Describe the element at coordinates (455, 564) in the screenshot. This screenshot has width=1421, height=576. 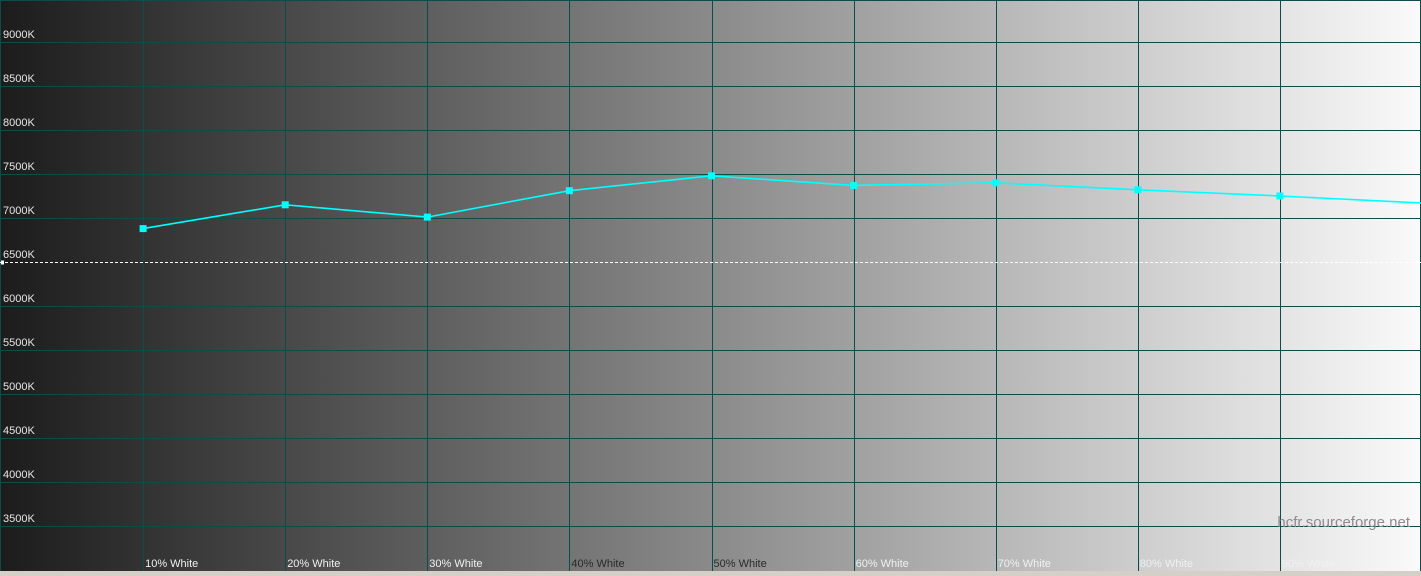
I see `x-tick-label: 30% White` at that location.